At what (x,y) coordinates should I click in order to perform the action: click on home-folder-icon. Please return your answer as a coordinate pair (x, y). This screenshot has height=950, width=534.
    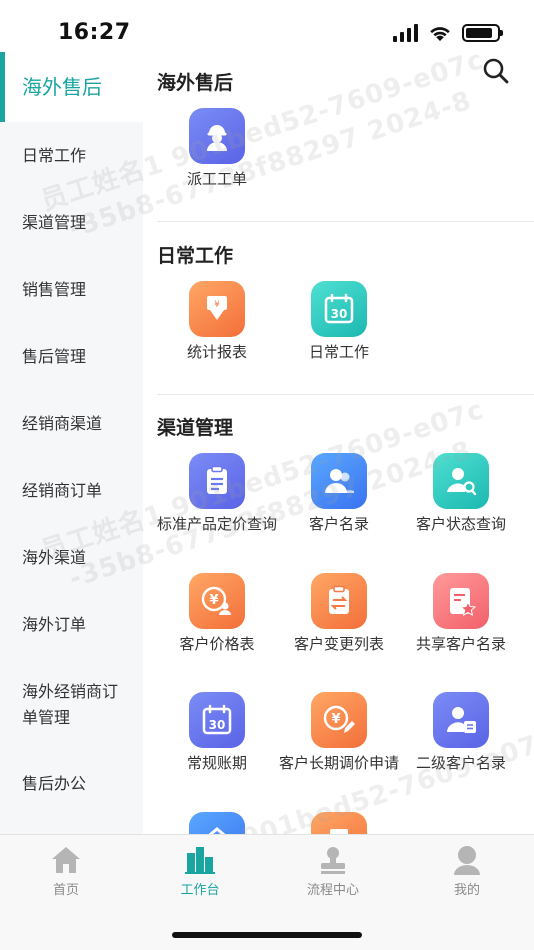
    Looking at the image, I should click on (217, 823).